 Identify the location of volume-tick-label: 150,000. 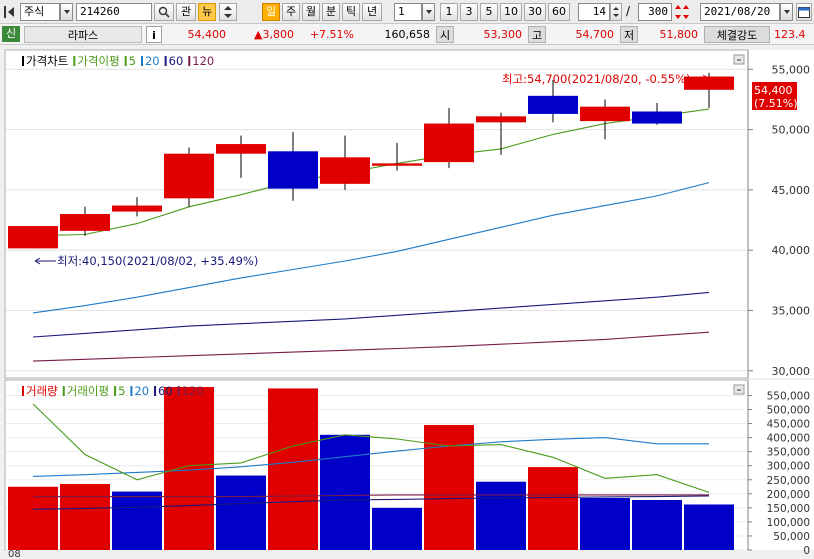
(788, 509).